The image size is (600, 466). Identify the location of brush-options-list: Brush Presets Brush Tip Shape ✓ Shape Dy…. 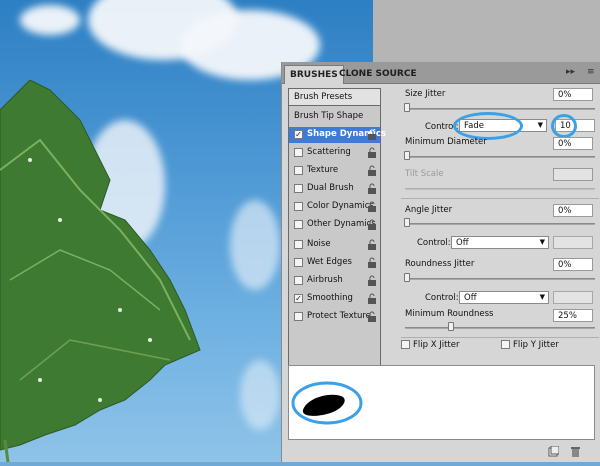
(337, 233).